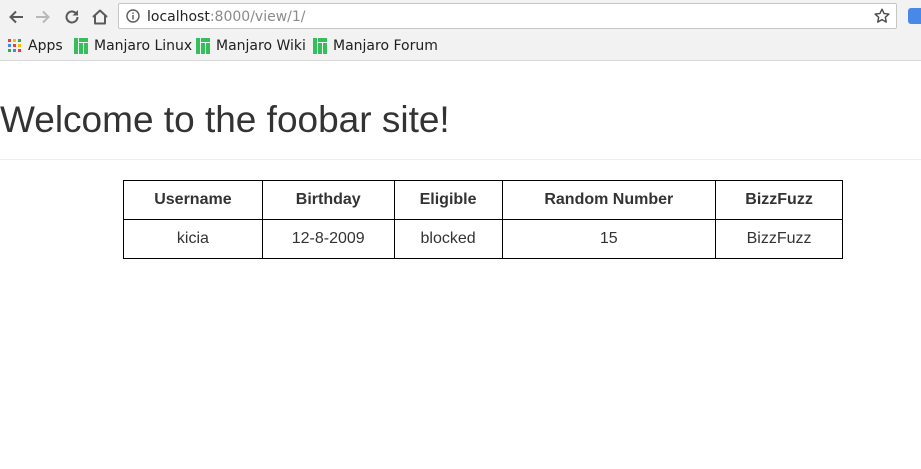 The height and width of the screenshot is (469, 921). What do you see at coordinates (914, 16) in the screenshot?
I see `extension-icon` at bounding box center [914, 16].